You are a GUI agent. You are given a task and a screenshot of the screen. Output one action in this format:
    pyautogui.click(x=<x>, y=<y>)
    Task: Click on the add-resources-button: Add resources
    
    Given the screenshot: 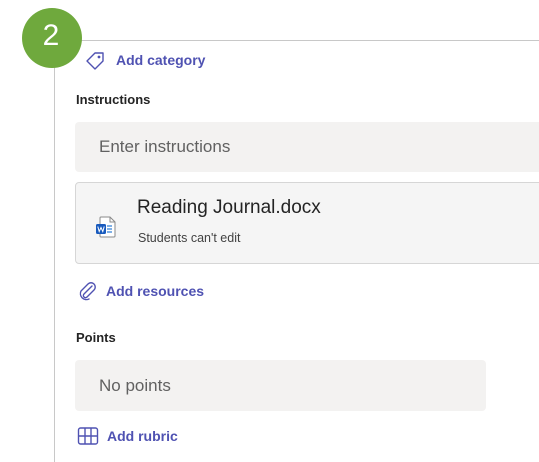 What is the action you would take?
    pyautogui.click(x=140, y=291)
    